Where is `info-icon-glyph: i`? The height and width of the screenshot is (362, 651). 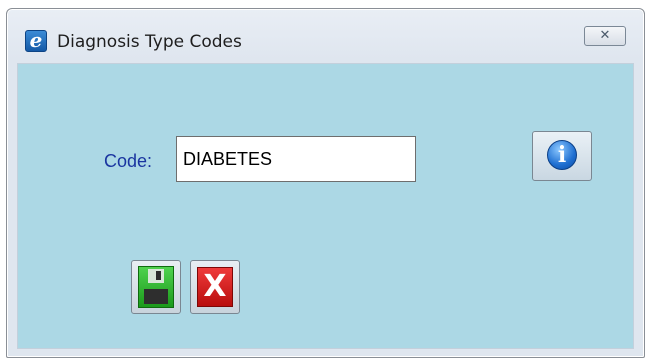
info-icon-glyph: i is located at coordinates (562, 155).